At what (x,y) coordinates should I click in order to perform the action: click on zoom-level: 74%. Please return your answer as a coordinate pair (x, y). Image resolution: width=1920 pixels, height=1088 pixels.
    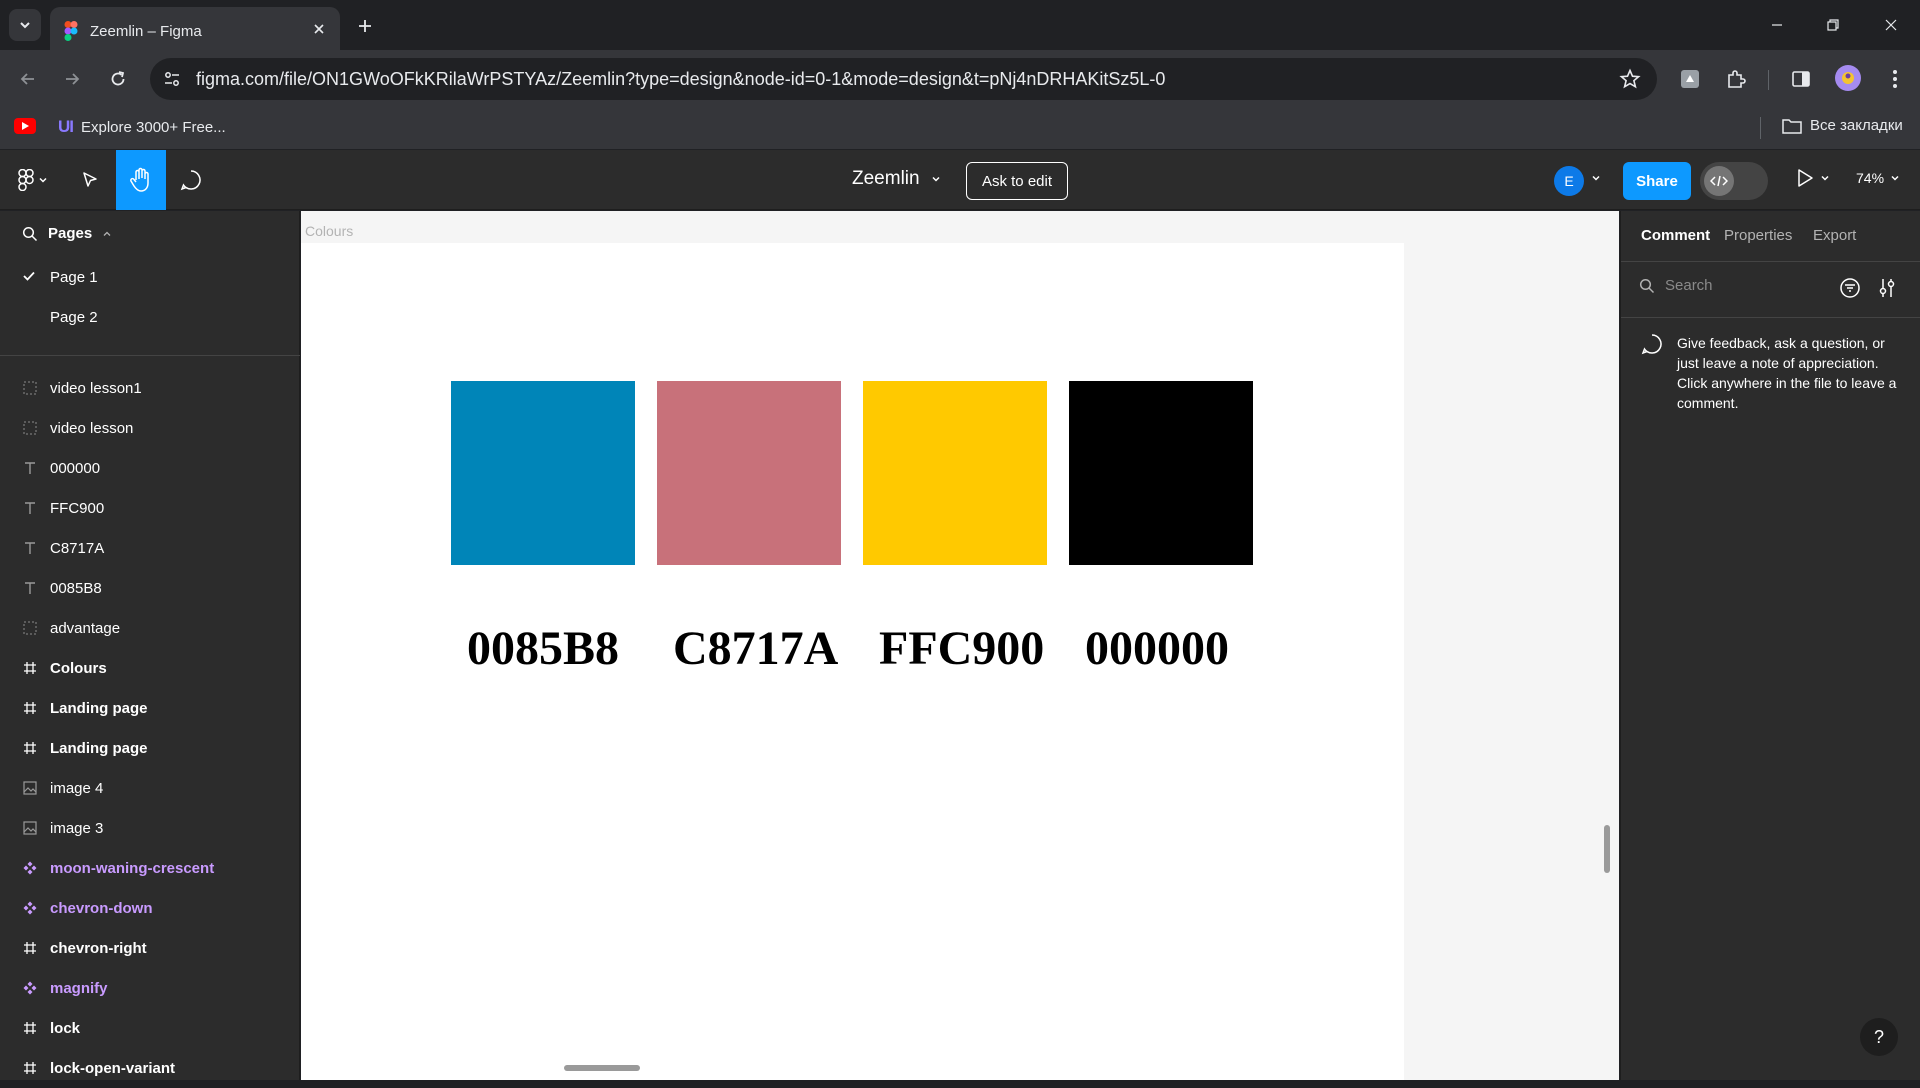
    Looking at the image, I should click on (1870, 178).